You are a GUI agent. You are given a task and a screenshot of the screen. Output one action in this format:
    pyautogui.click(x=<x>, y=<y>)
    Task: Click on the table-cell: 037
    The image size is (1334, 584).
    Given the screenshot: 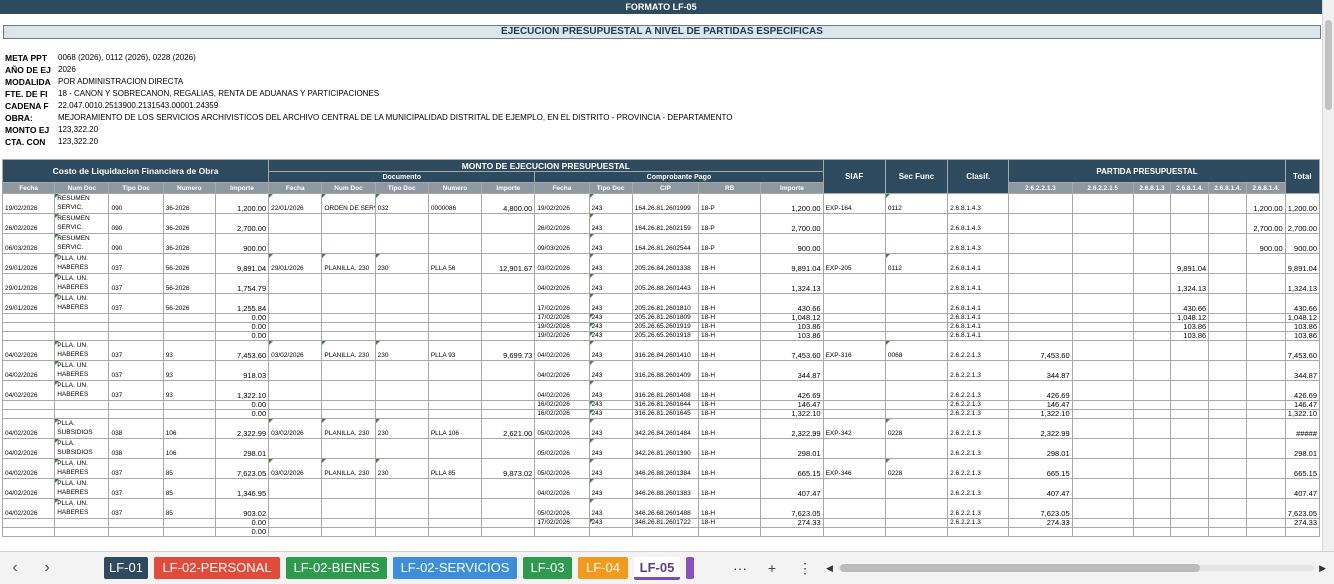 What is the action you would take?
    pyautogui.click(x=136, y=263)
    